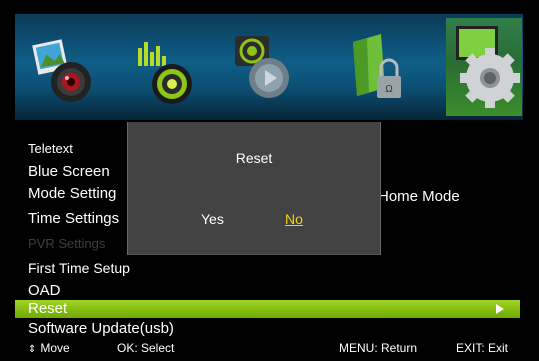 The image size is (539, 361). I want to click on menu-item-teletext: Teletext, so click(50, 148).